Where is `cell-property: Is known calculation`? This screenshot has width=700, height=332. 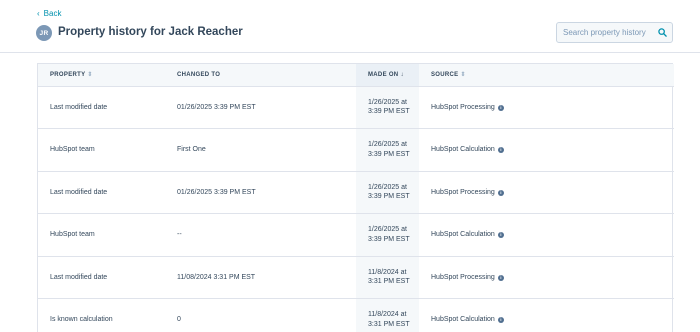 cell-property: Is known calculation is located at coordinates (101, 315).